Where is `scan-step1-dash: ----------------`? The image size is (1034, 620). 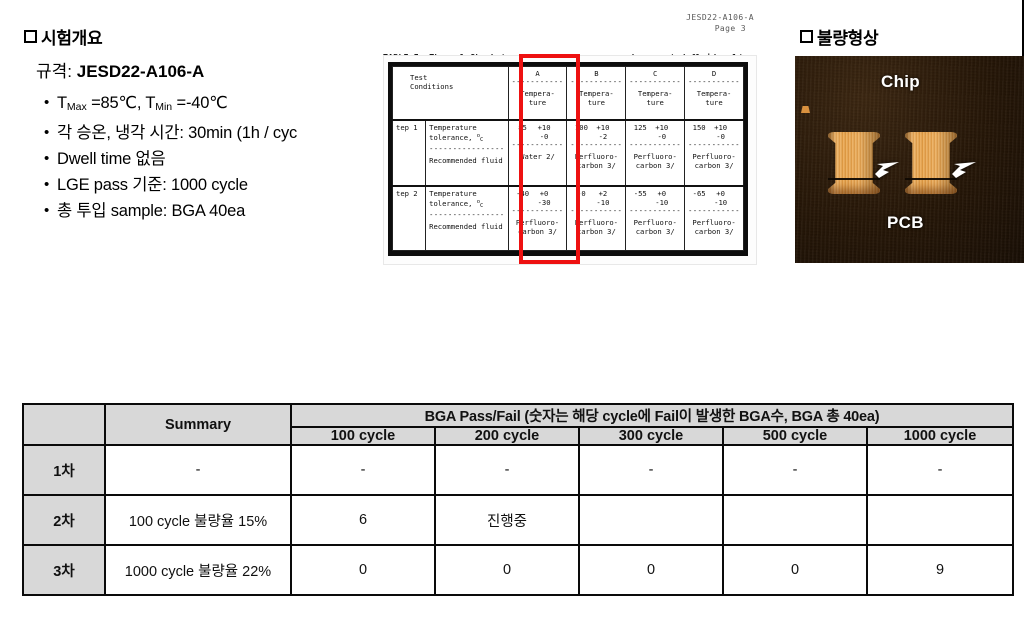
scan-step1-dash: ---------------- is located at coordinates (467, 150).